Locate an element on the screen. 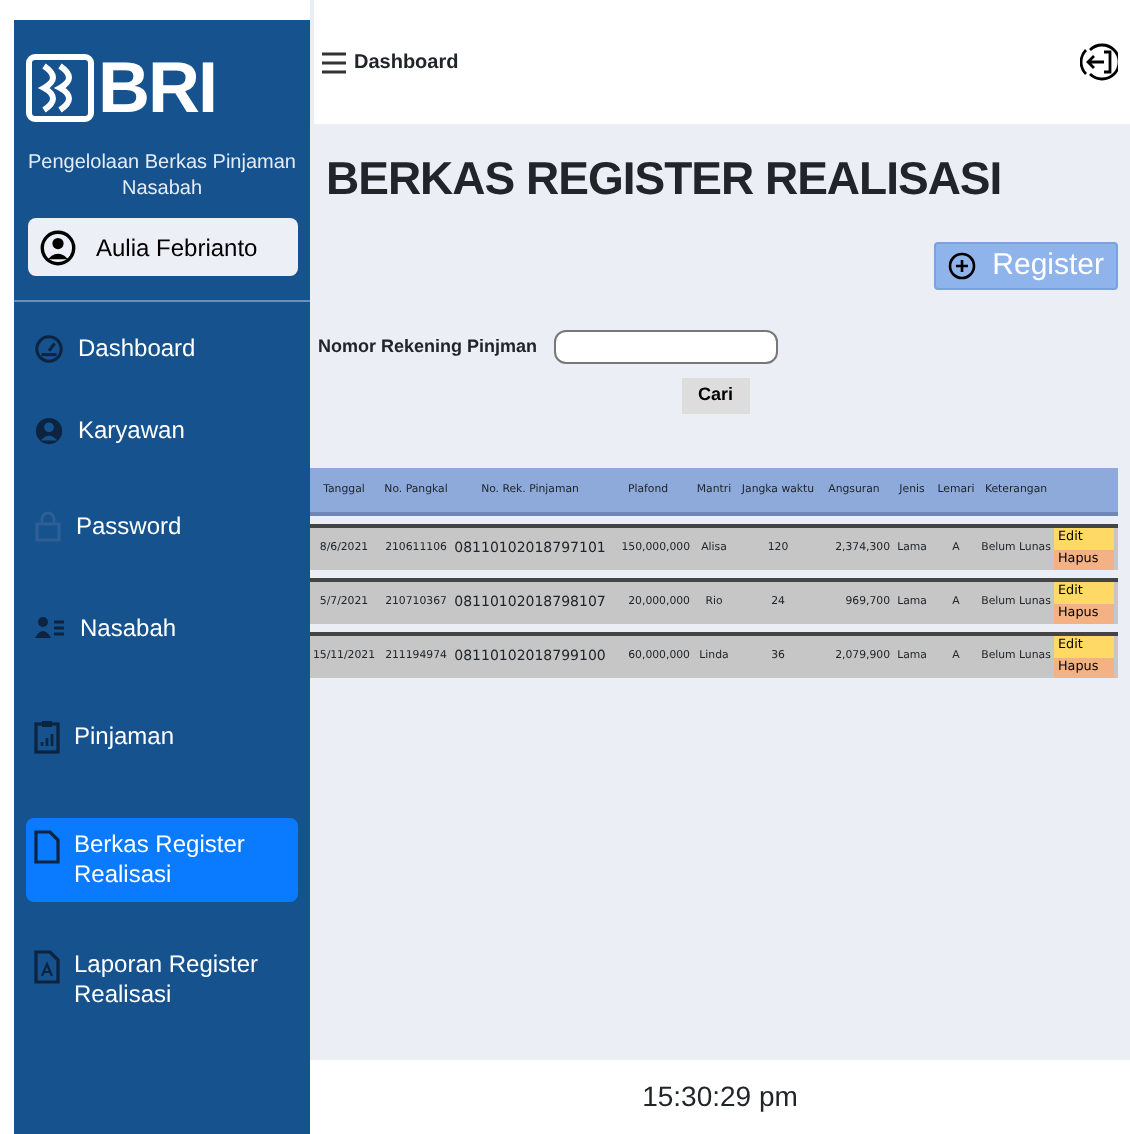  sidebar-item: Password is located at coordinates (162, 526).